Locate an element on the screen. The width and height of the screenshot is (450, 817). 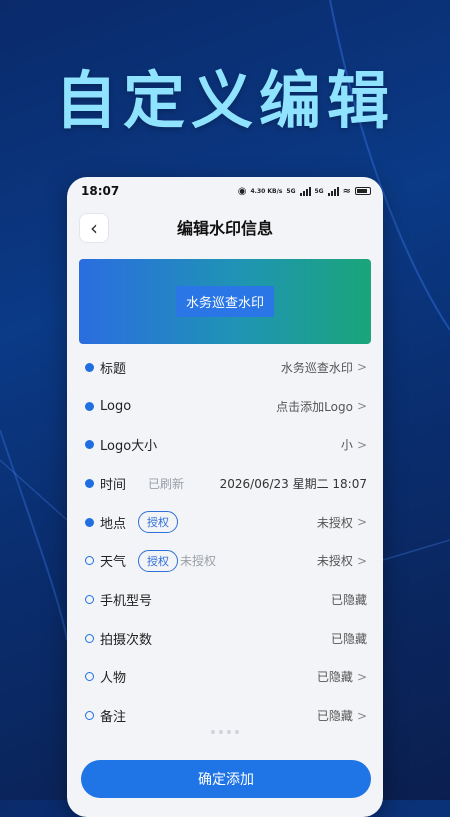
row-value: 小 is located at coordinates (346, 445).